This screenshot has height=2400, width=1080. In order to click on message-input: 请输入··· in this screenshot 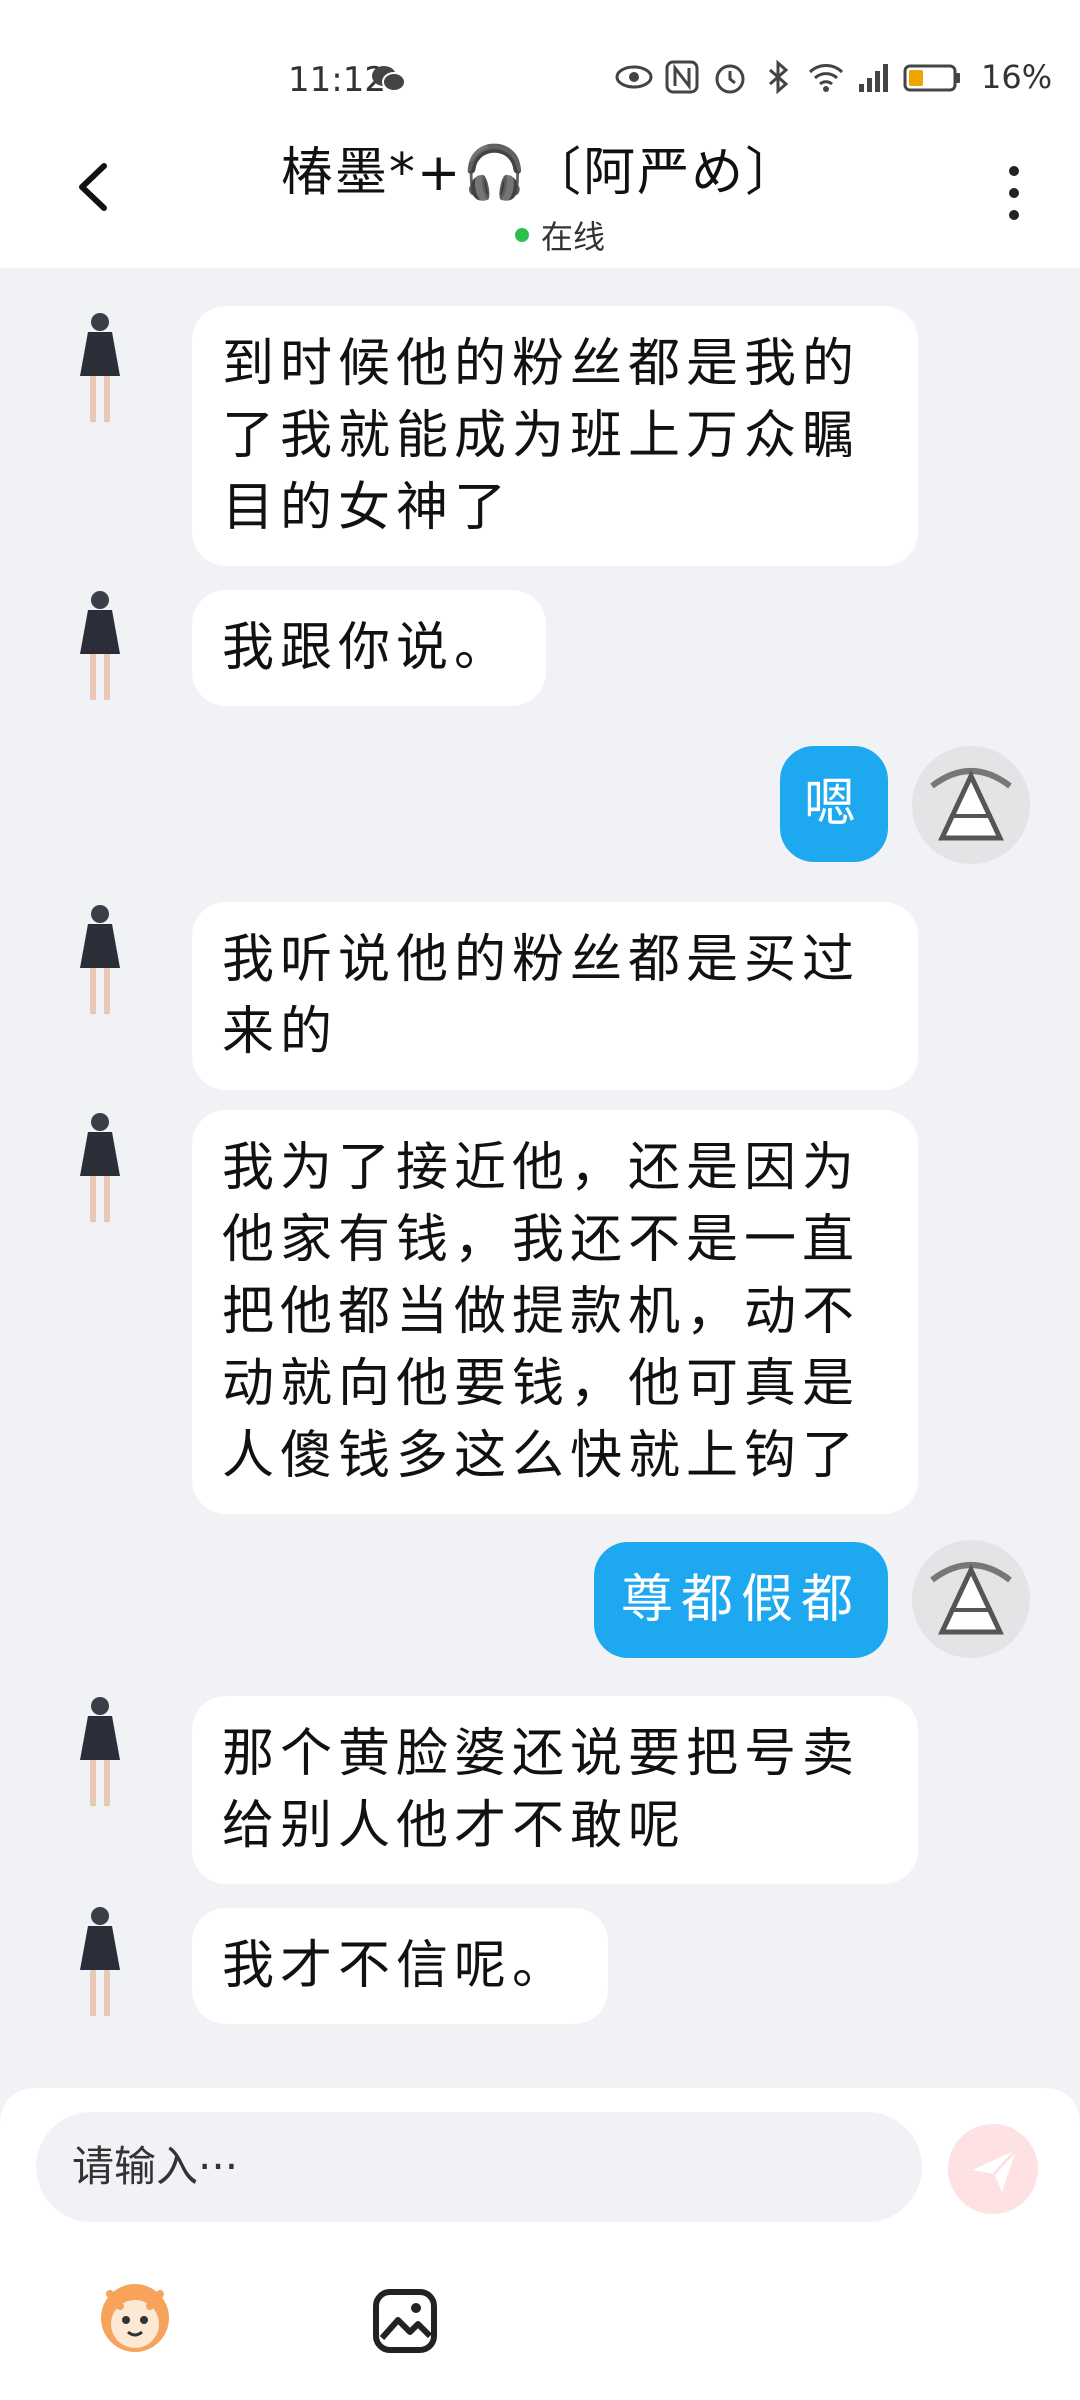, I will do `click(479, 2167)`.